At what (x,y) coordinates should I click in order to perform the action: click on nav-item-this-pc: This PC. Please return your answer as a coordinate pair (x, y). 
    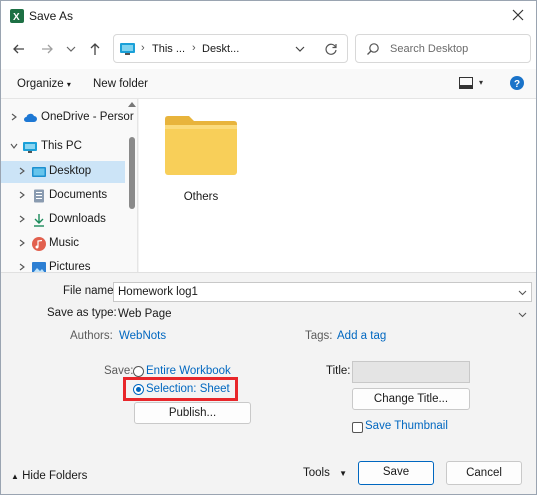
    Looking at the image, I should click on (63, 147).